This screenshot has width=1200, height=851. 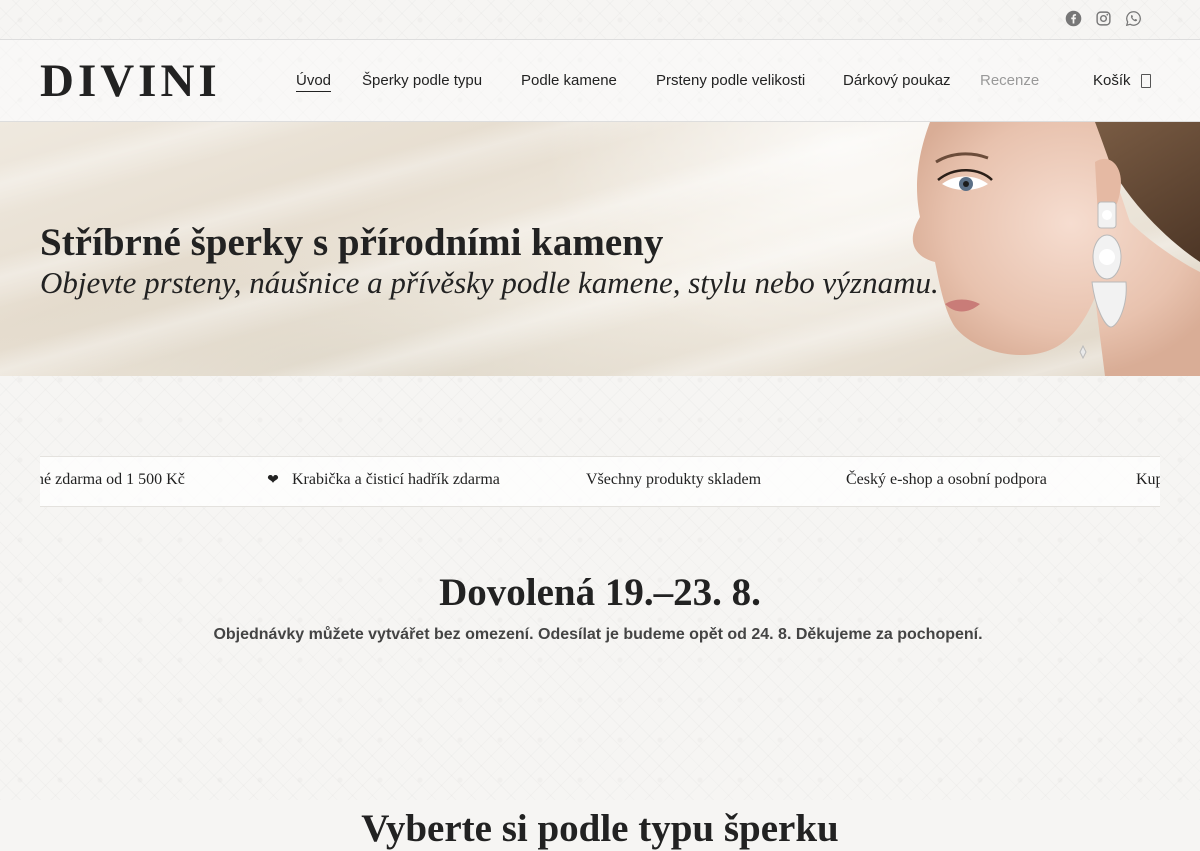 I want to click on ticker-item-box: ❤ Krabička a čisticí hadřík zdarma, so click(x=383, y=480).